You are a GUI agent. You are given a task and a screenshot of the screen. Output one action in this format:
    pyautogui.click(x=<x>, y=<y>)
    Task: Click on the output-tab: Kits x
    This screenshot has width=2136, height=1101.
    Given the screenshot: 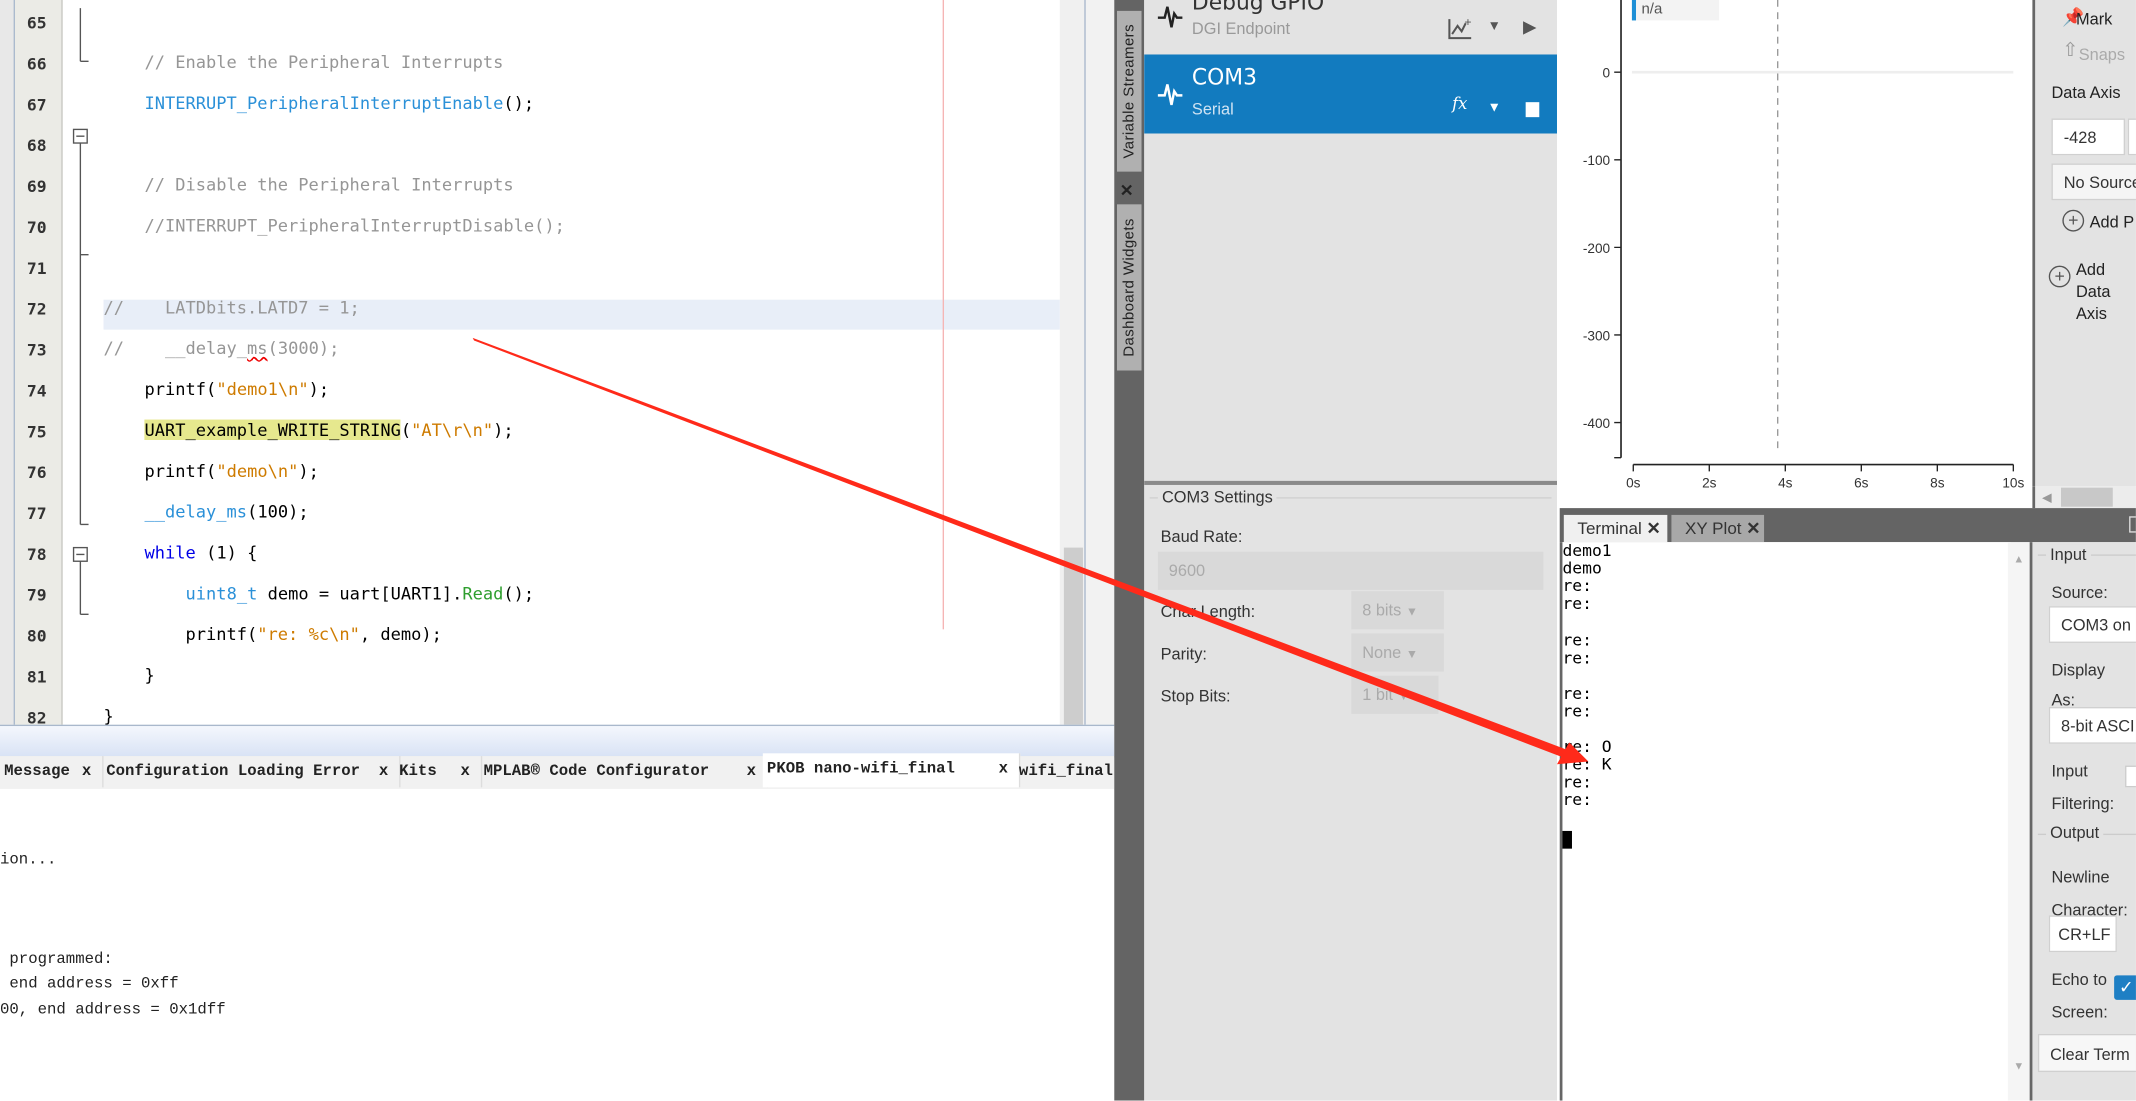 What is the action you would take?
    pyautogui.click(x=439, y=772)
    